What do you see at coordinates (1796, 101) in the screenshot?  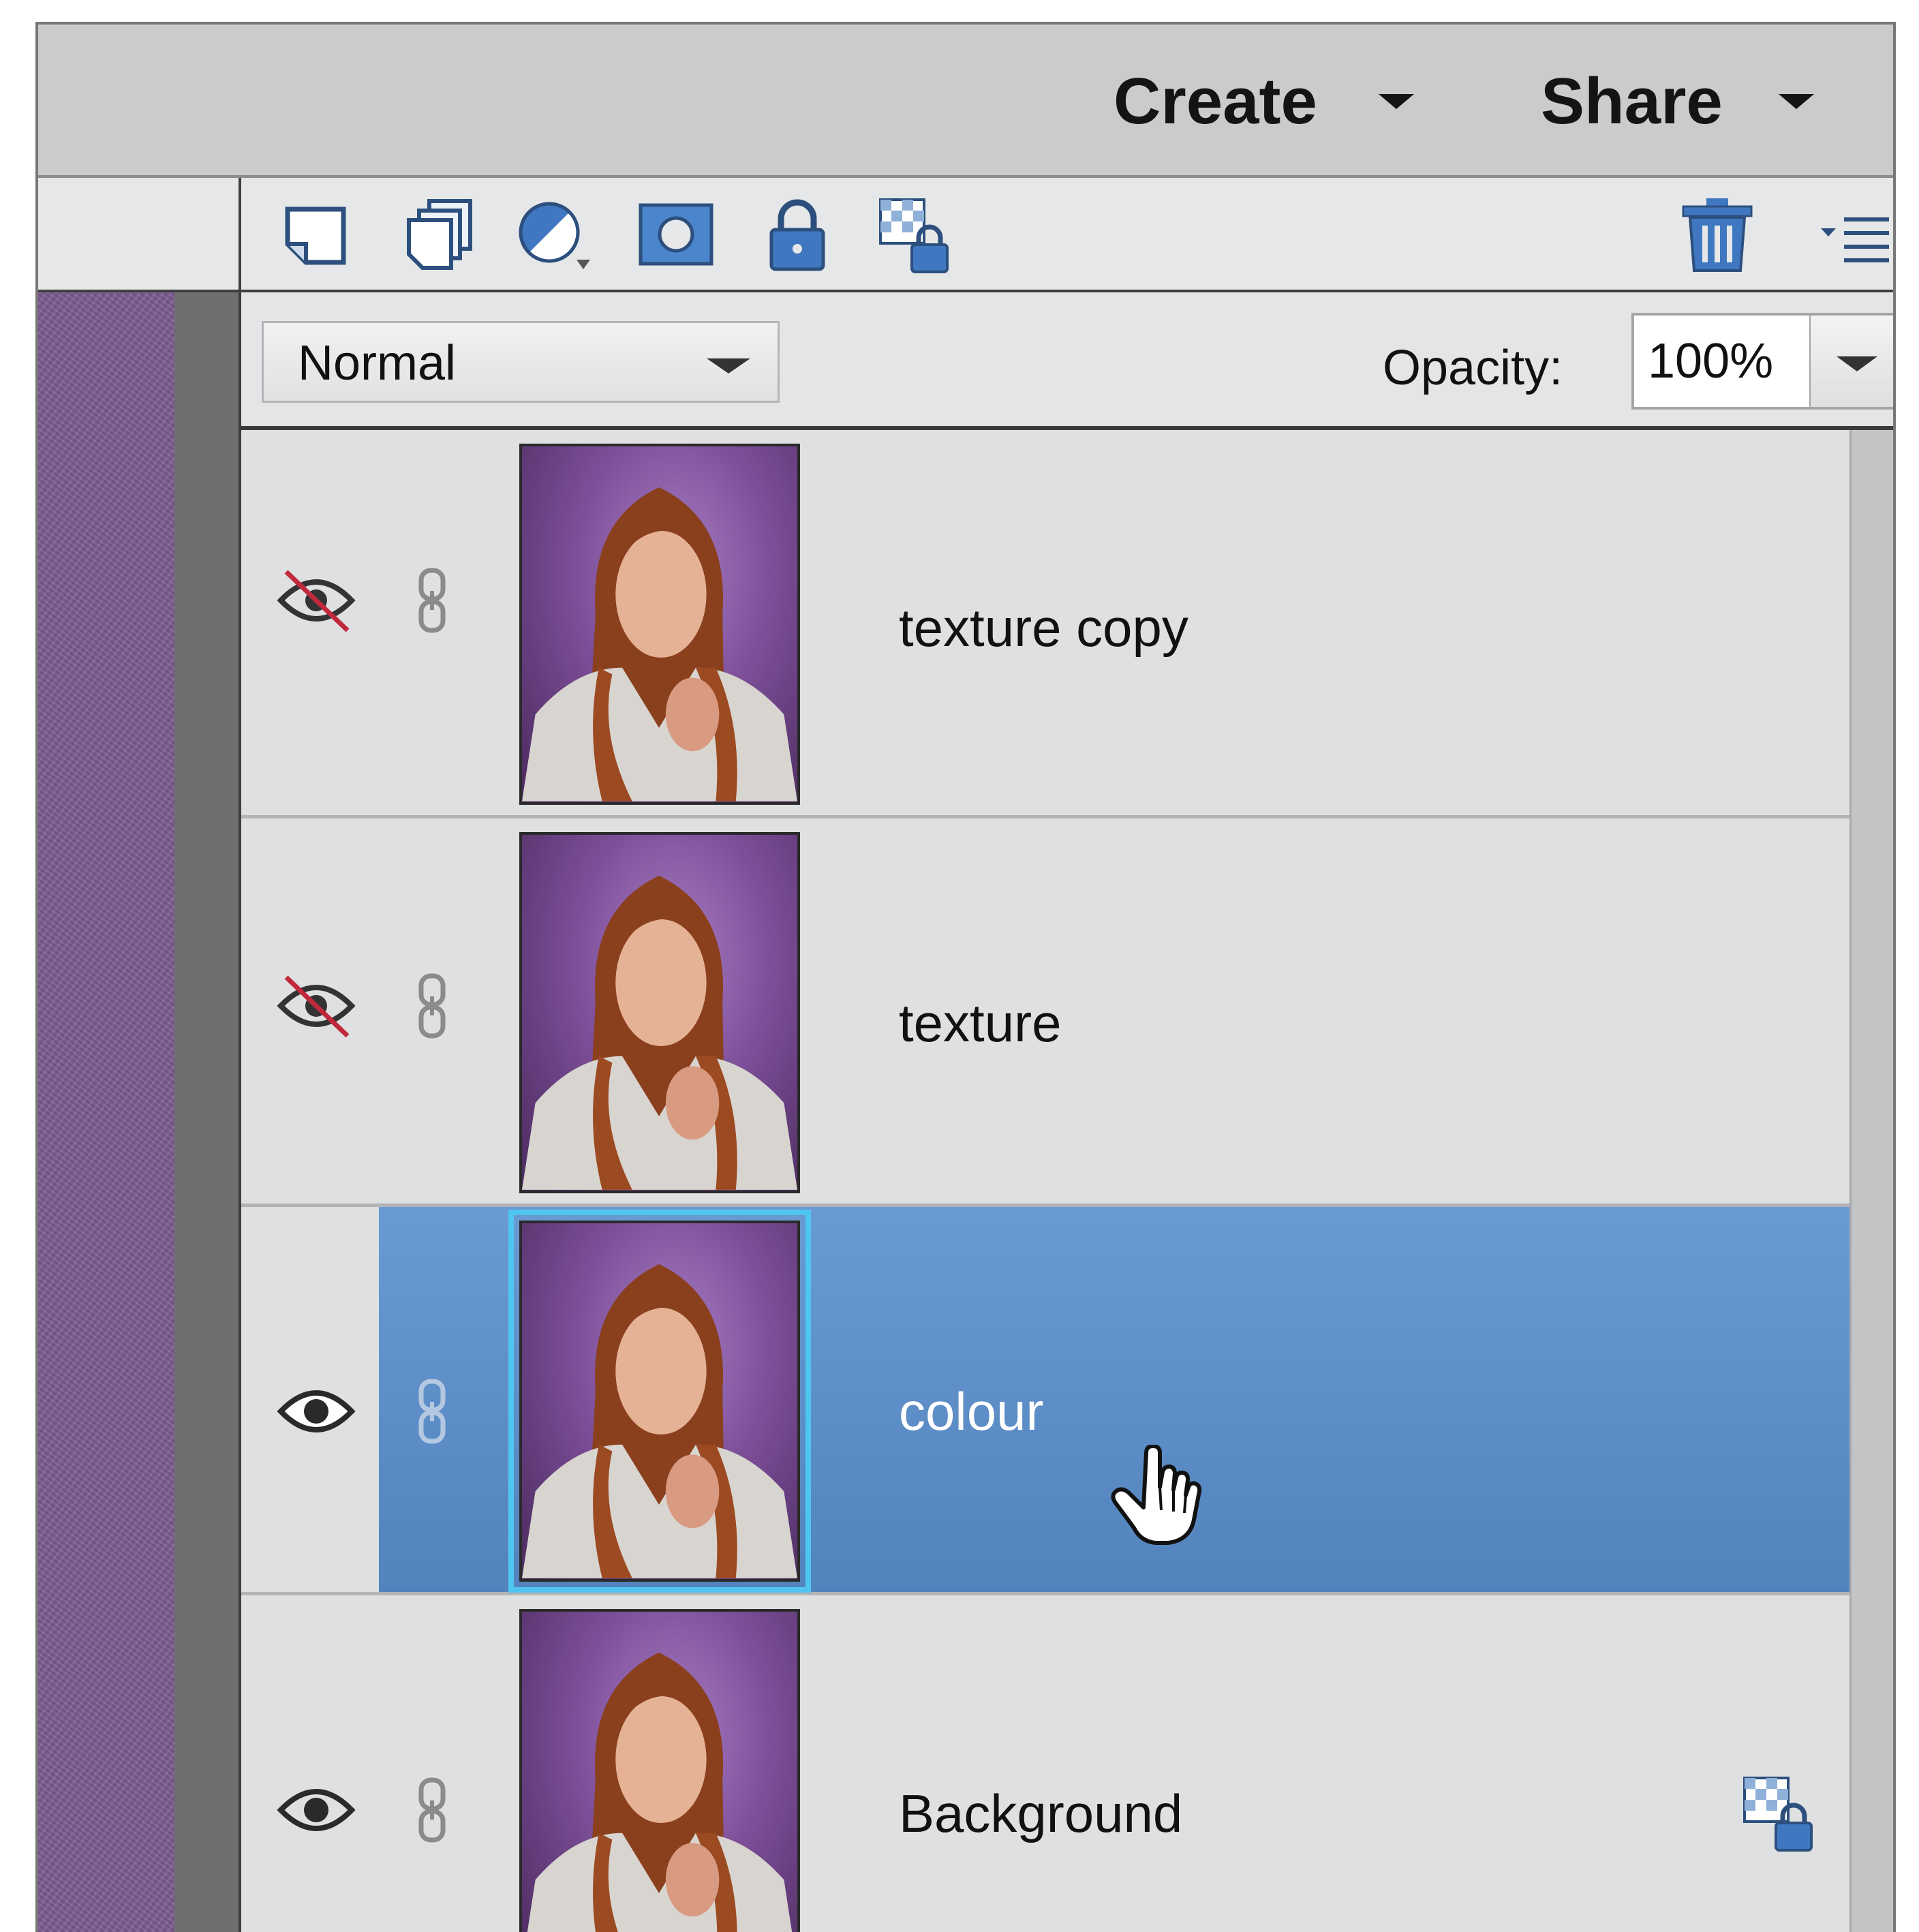 I see `share-chevron-down-icon` at bounding box center [1796, 101].